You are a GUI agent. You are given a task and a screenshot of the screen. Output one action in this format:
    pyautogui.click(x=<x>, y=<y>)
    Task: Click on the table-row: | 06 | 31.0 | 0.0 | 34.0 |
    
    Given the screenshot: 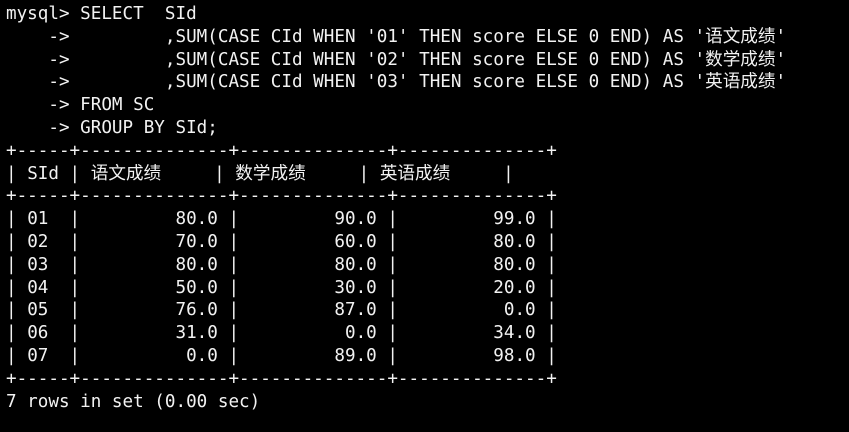 What is the action you would take?
    pyautogui.click(x=281, y=333)
    